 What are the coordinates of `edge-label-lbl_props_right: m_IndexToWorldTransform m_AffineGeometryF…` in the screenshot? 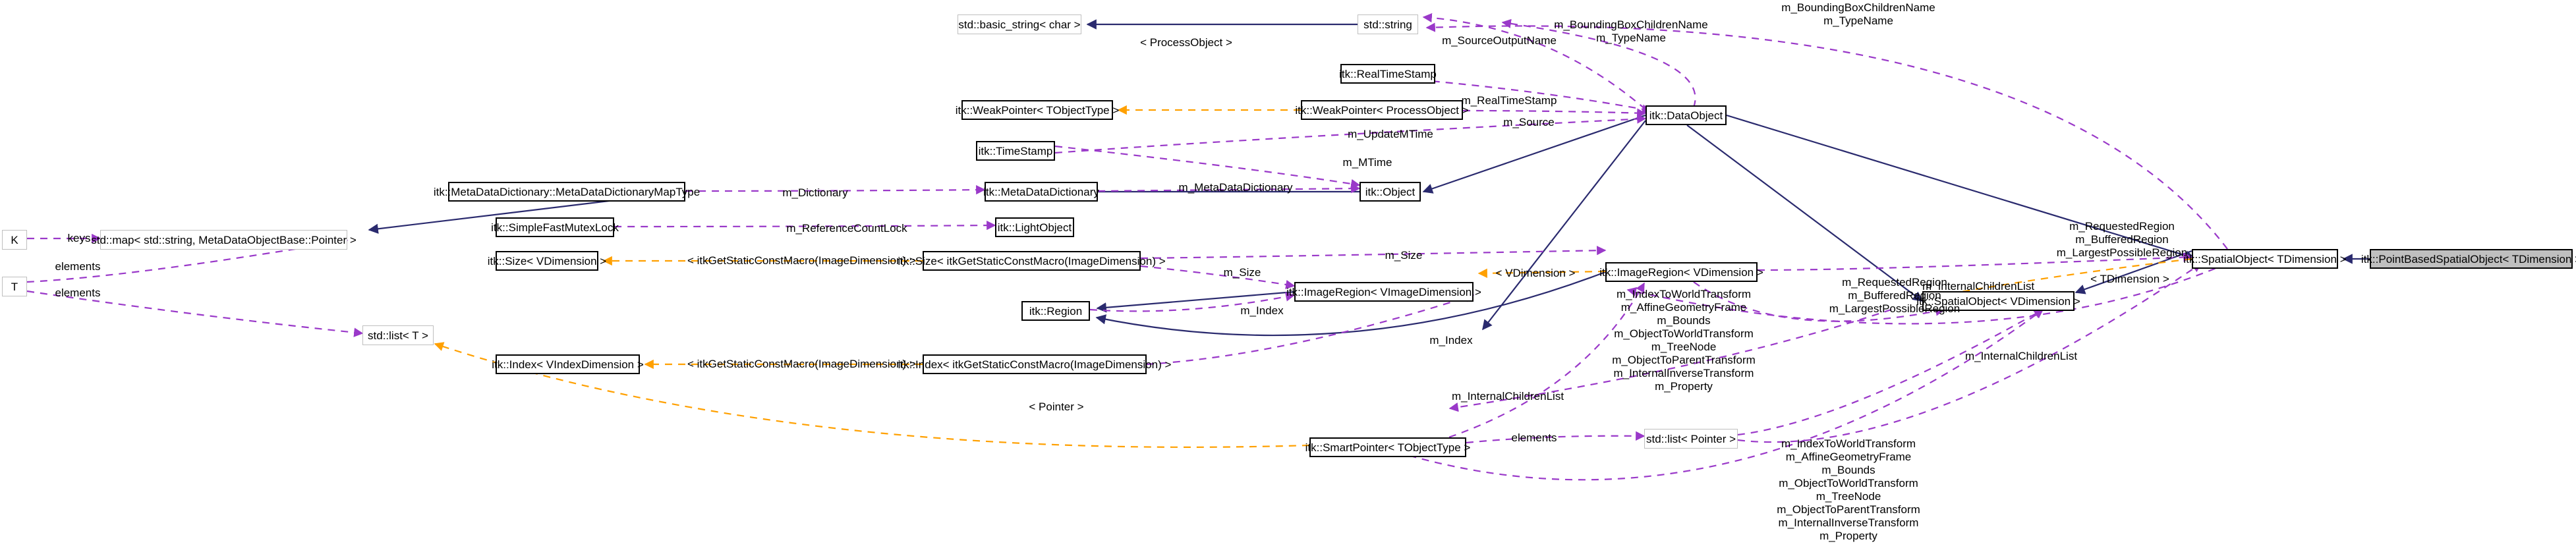 It's located at (1849, 490).